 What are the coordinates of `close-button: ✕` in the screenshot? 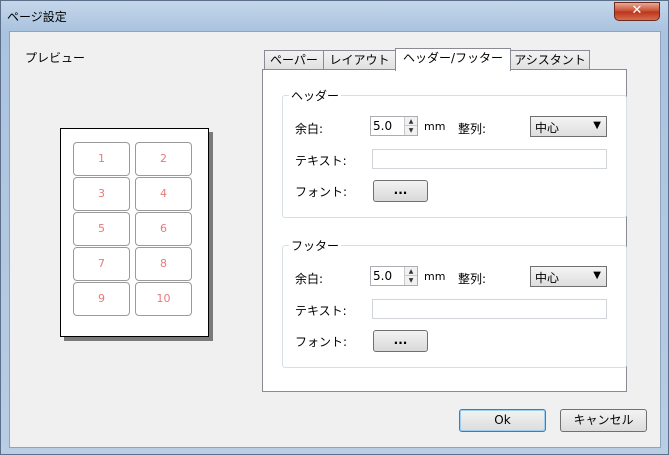 It's located at (637, 11).